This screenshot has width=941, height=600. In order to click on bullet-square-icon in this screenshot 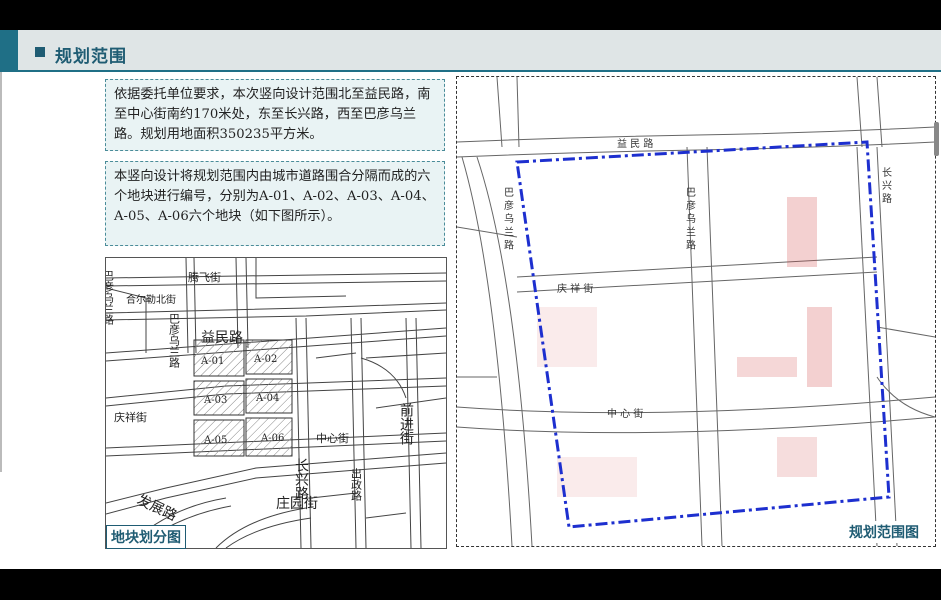, I will do `click(40, 52)`.